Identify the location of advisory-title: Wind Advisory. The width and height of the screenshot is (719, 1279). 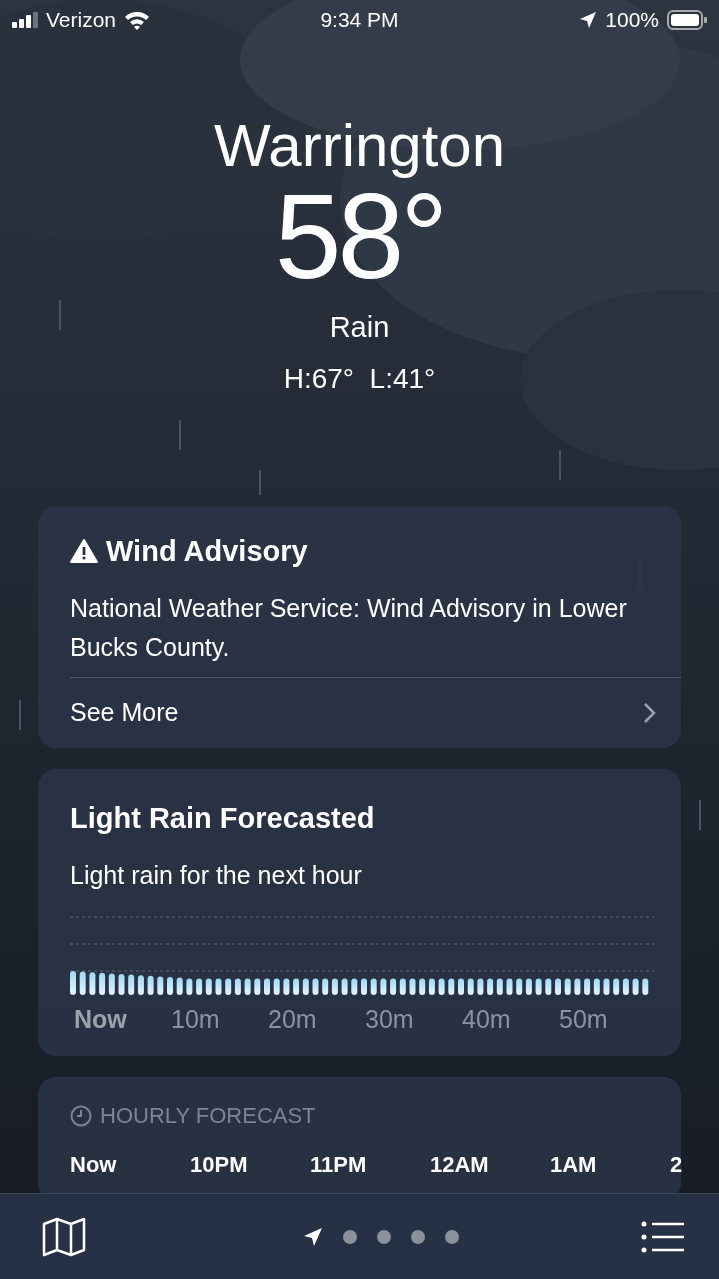
(207, 551).